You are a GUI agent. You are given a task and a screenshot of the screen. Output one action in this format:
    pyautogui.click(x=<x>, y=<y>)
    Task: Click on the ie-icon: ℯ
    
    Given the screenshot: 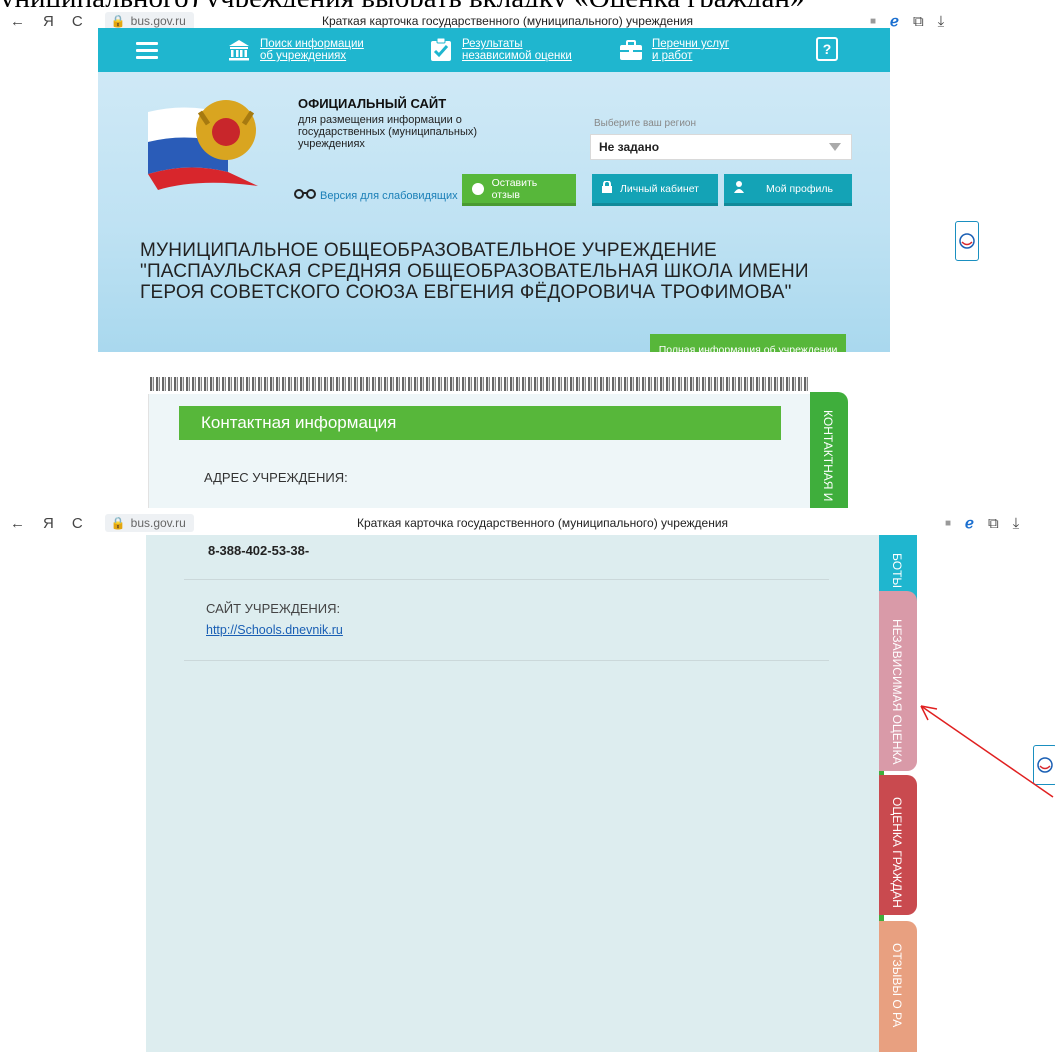 What is the action you would take?
    pyautogui.click(x=969, y=523)
    